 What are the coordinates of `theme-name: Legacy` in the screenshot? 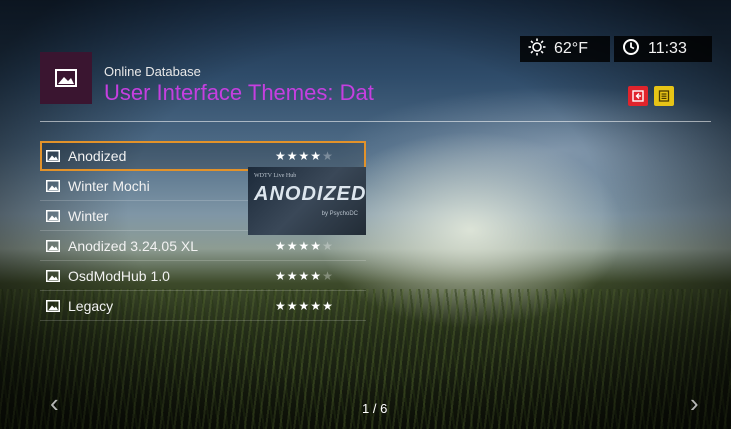 It's located at (91, 305).